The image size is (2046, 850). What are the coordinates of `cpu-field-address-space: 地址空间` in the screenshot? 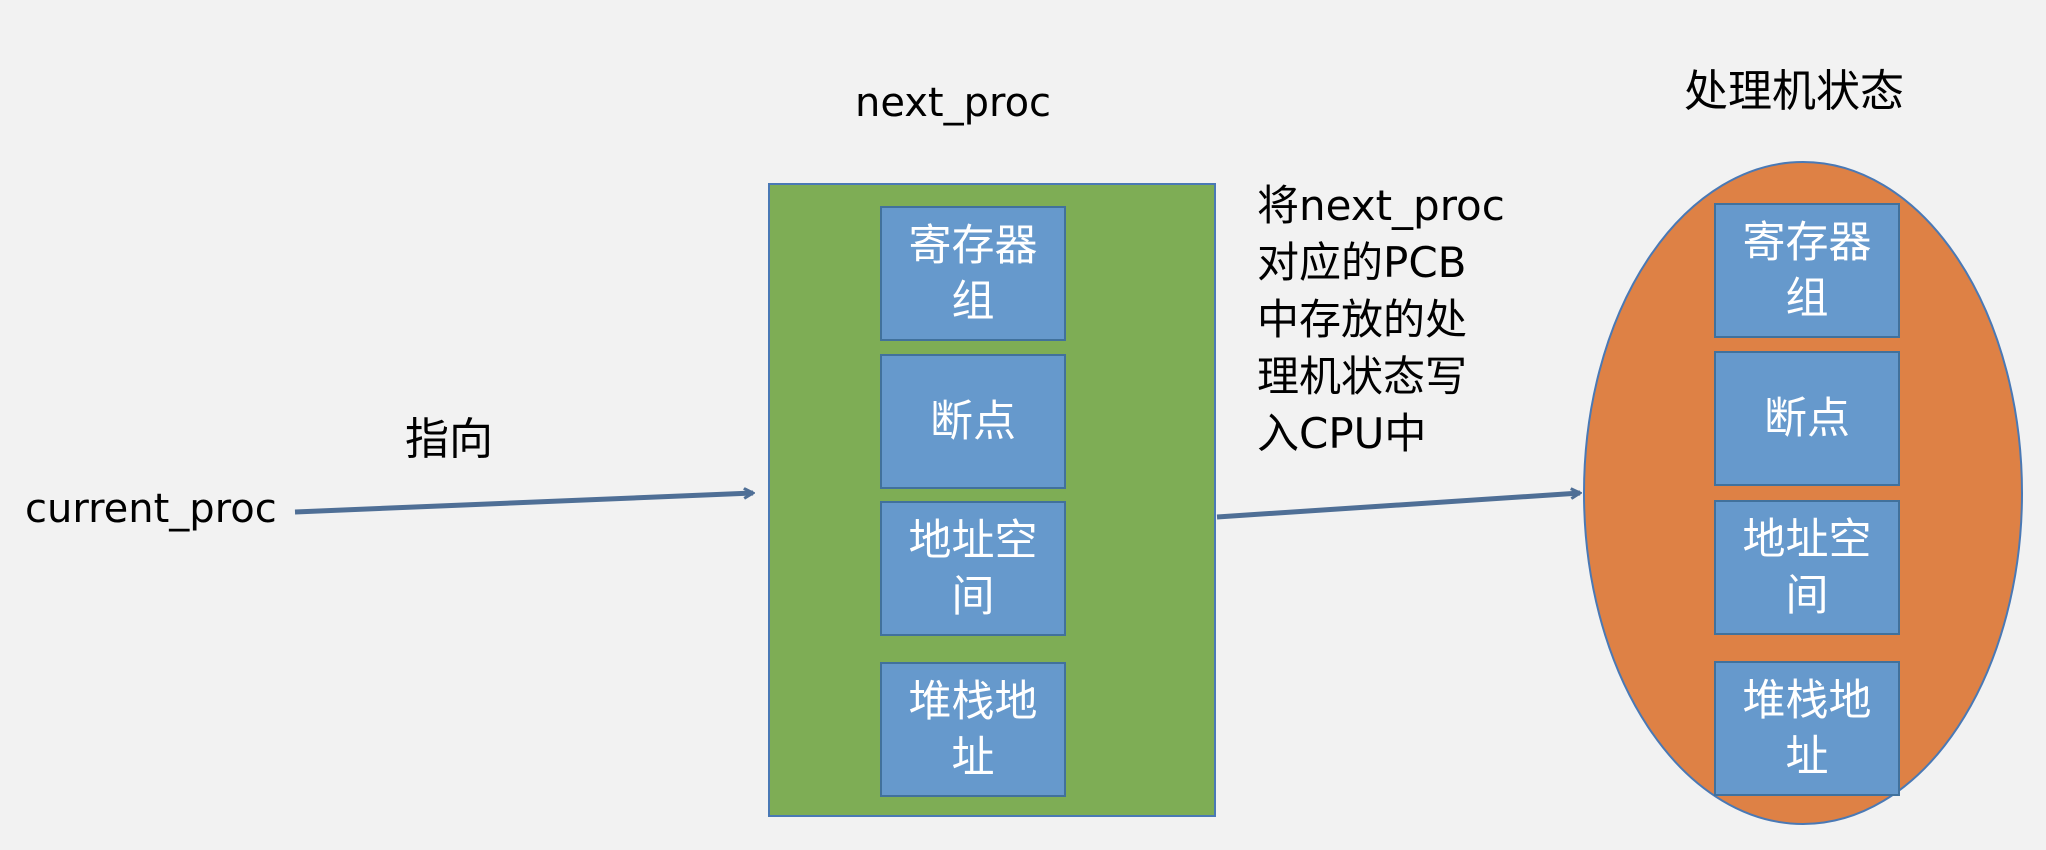 It's located at (1807, 567).